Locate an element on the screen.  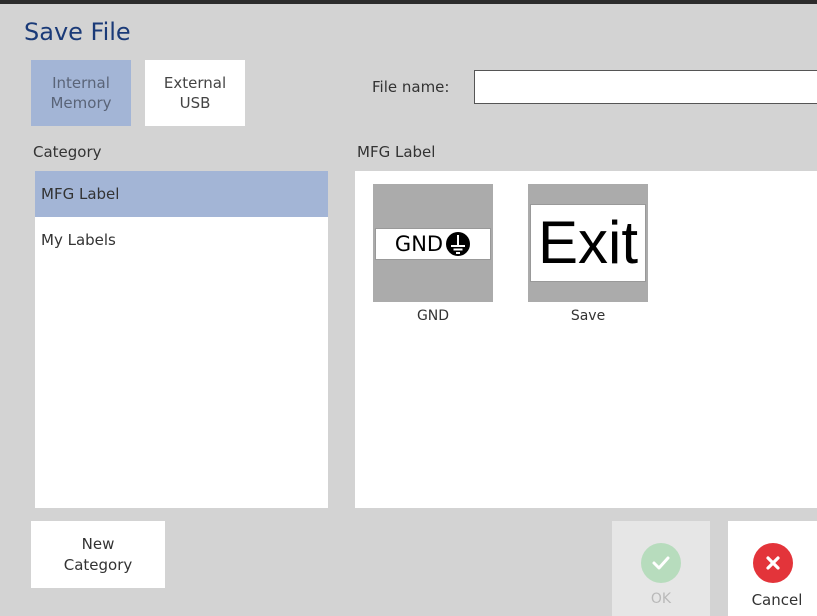
ok-button: OK is located at coordinates (661, 568).